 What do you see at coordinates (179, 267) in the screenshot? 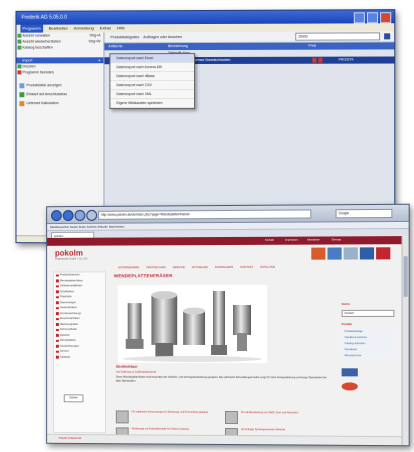
I see `nav-service: Service` at bounding box center [179, 267].